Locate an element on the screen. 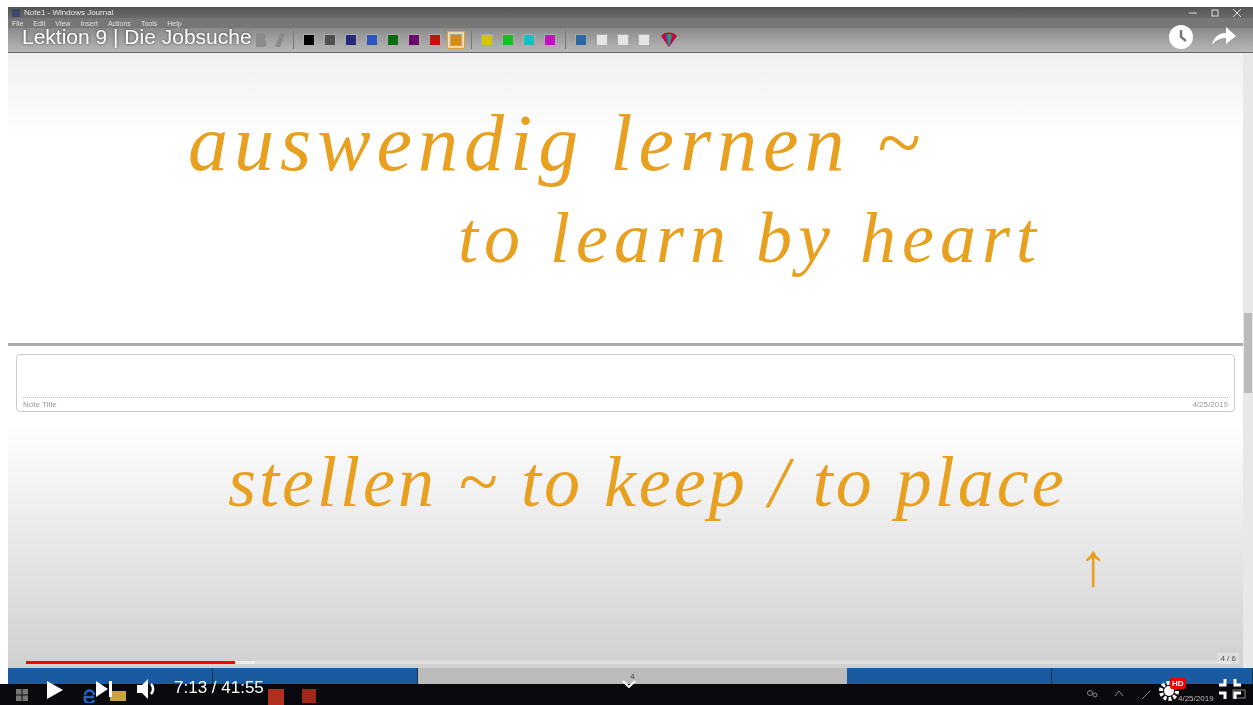  color-palette-icon is located at coordinates (669, 40).